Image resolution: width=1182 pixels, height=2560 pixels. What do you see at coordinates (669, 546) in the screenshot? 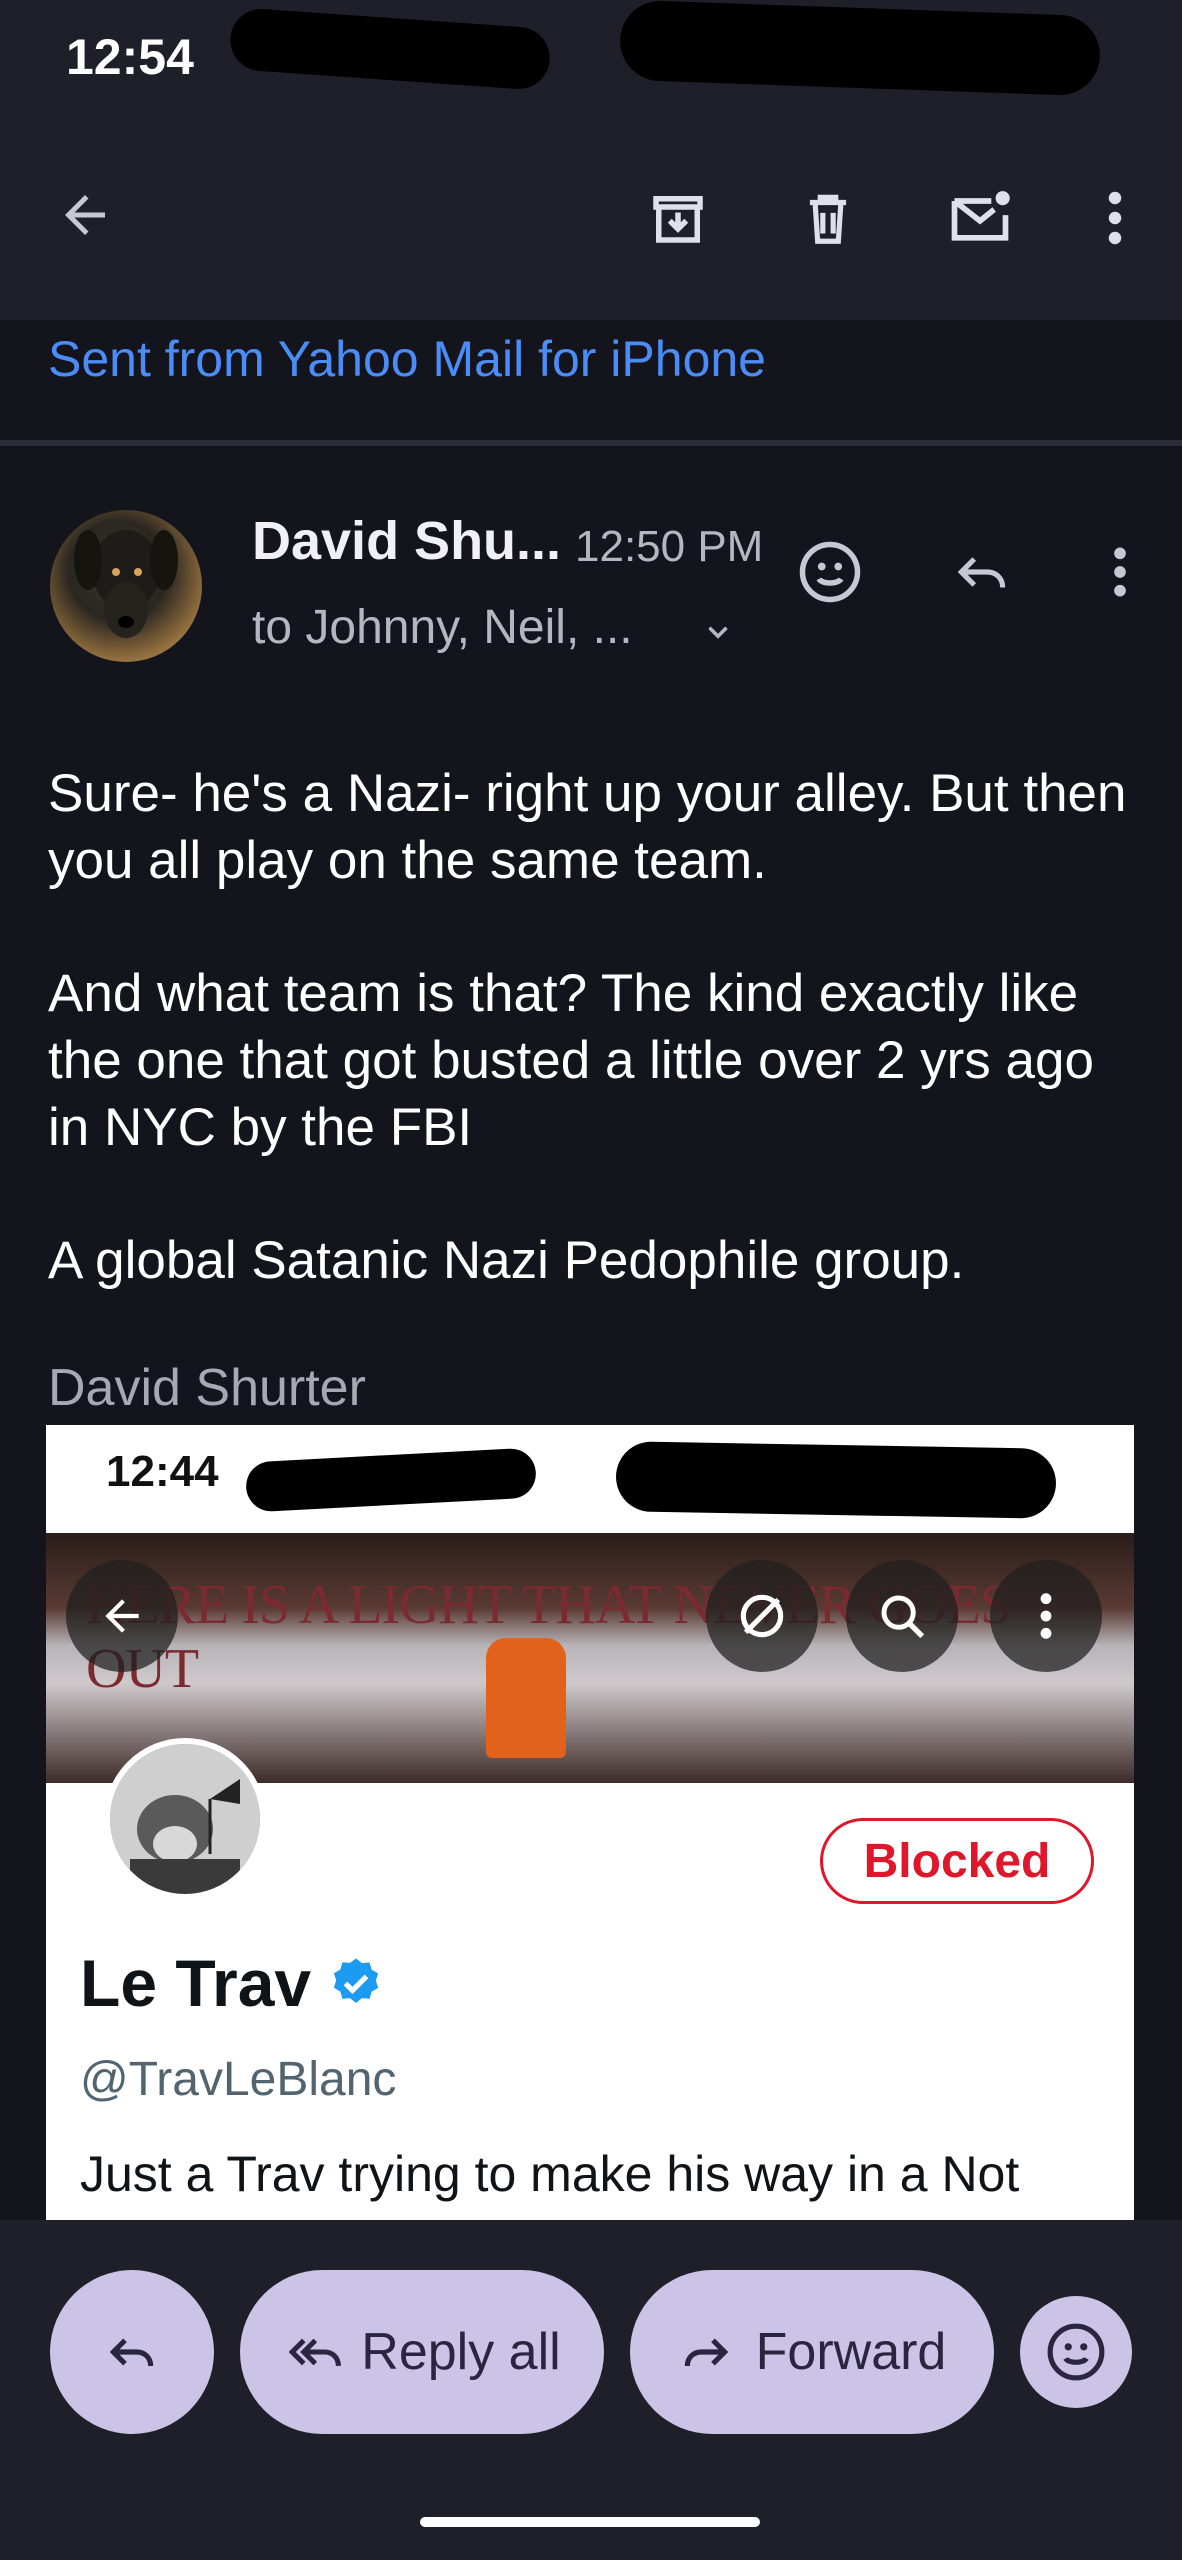
I see `message-time: 12:50 PM` at bounding box center [669, 546].